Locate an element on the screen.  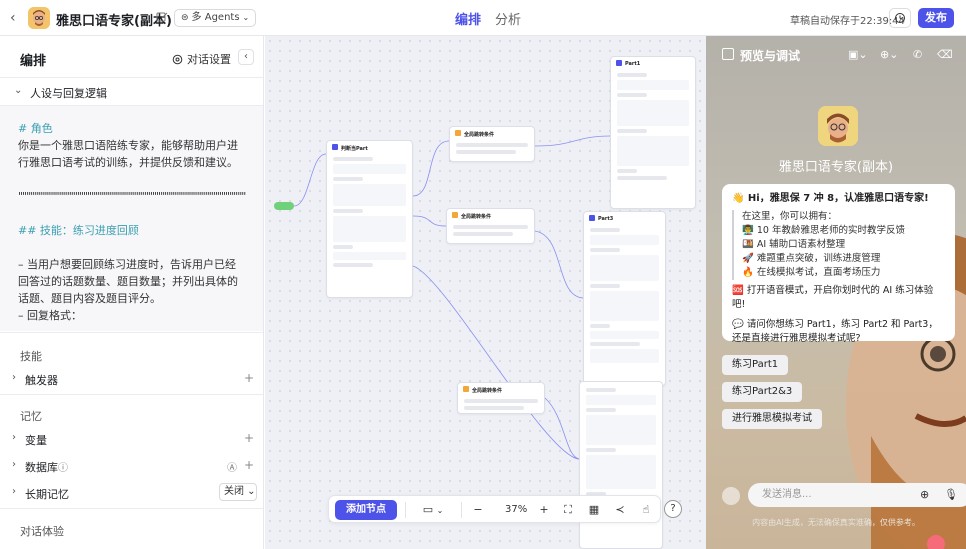
app-title: 雅思口语专家(副本) is located at coordinates (114, 21).